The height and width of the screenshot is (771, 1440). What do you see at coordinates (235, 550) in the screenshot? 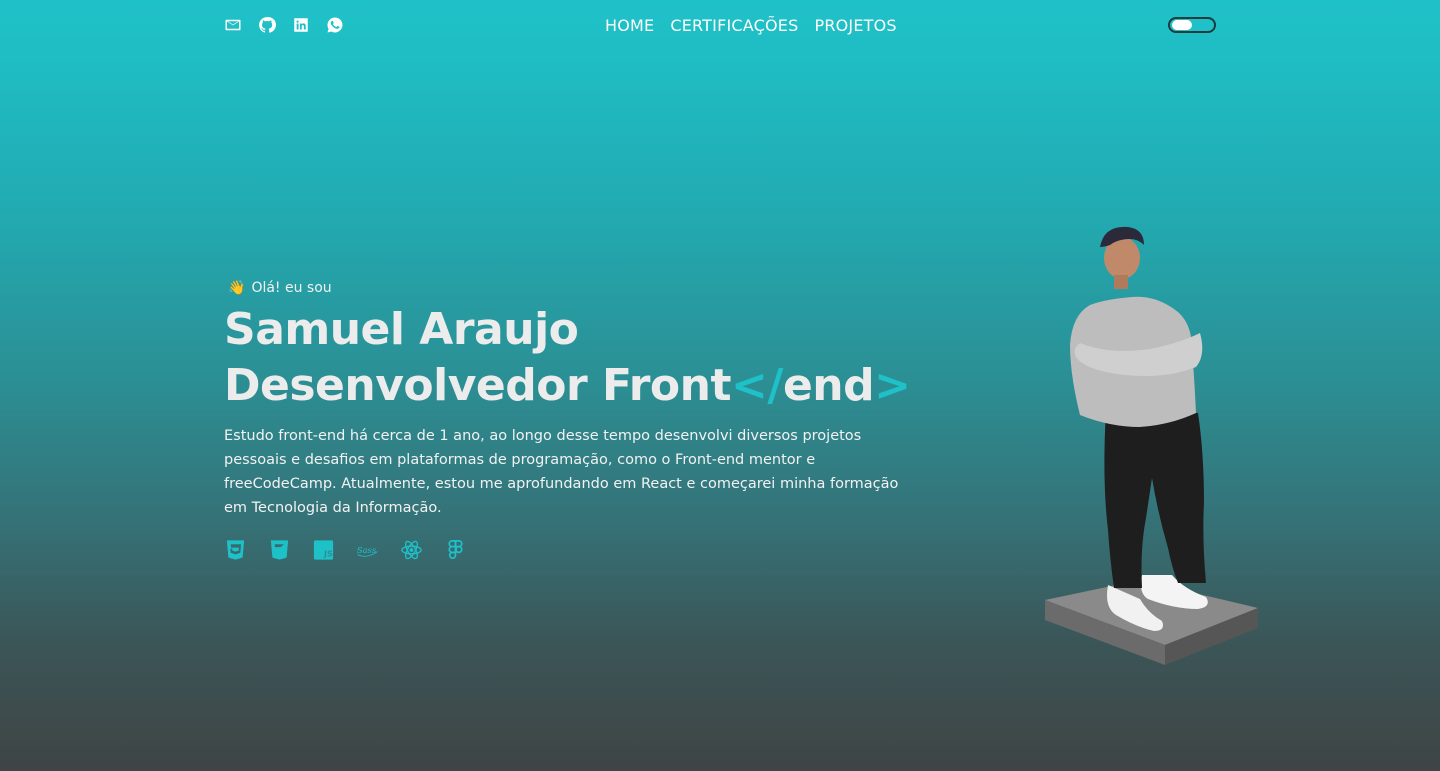
I see `html5-icon` at bounding box center [235, 550].